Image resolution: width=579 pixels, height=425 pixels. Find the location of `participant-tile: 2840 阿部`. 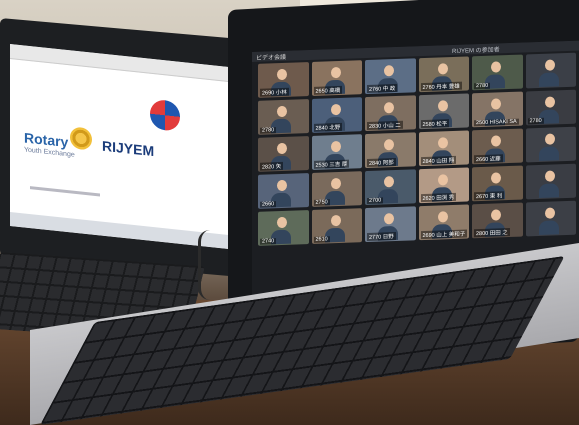

participant-tile: 2840 阿部 is located at coordinates (390, 150).